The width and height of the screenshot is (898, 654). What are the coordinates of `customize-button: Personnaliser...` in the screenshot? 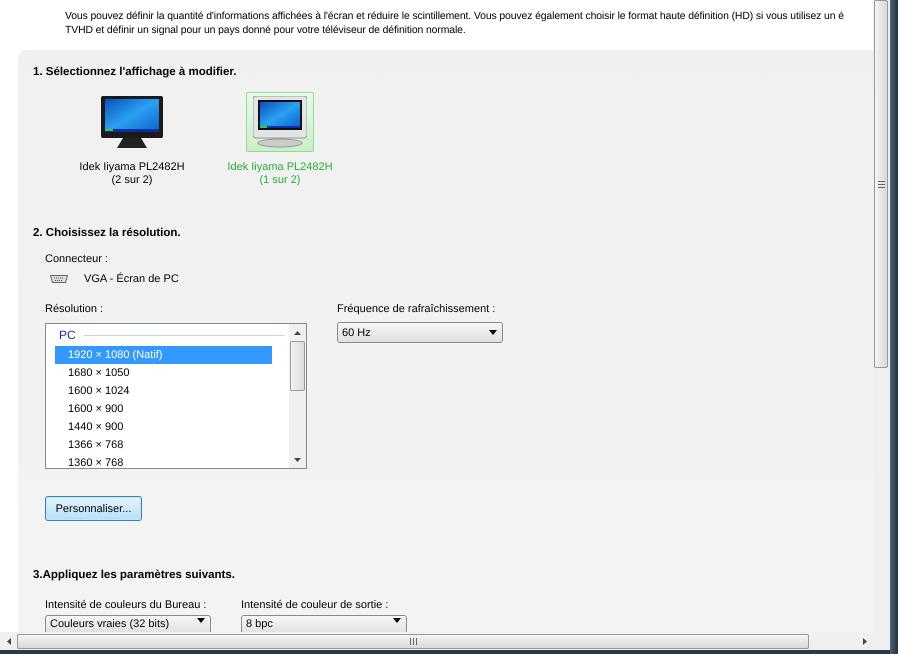 It's located at (93, 508).